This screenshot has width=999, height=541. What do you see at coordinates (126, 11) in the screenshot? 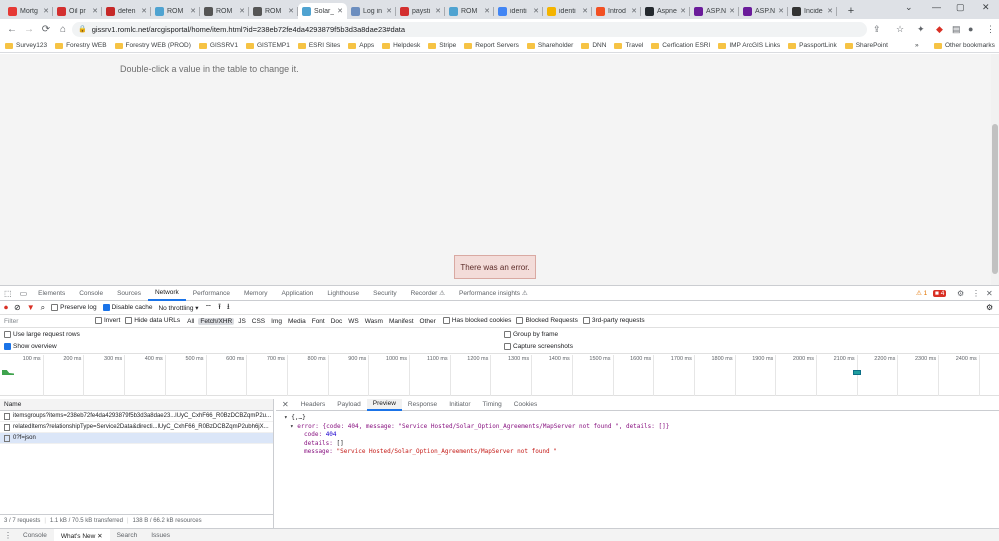
I see `browser-tab: defen ✕` at bounding box center [126, 11].